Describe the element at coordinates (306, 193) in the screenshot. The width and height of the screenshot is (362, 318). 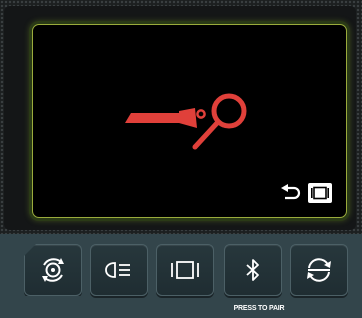
I see `corner-controls` at that location.